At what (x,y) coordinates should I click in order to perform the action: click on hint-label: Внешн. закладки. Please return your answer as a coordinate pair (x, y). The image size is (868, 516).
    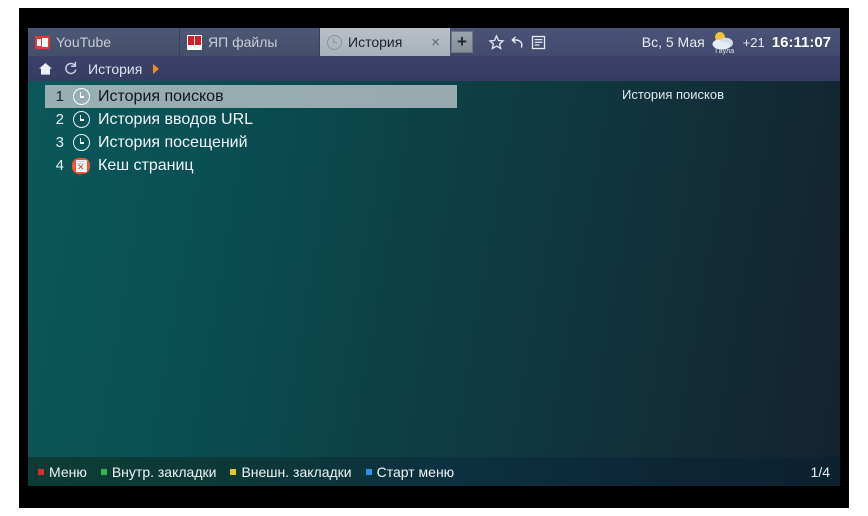
    Looking at the image, I should click on (296, 471).